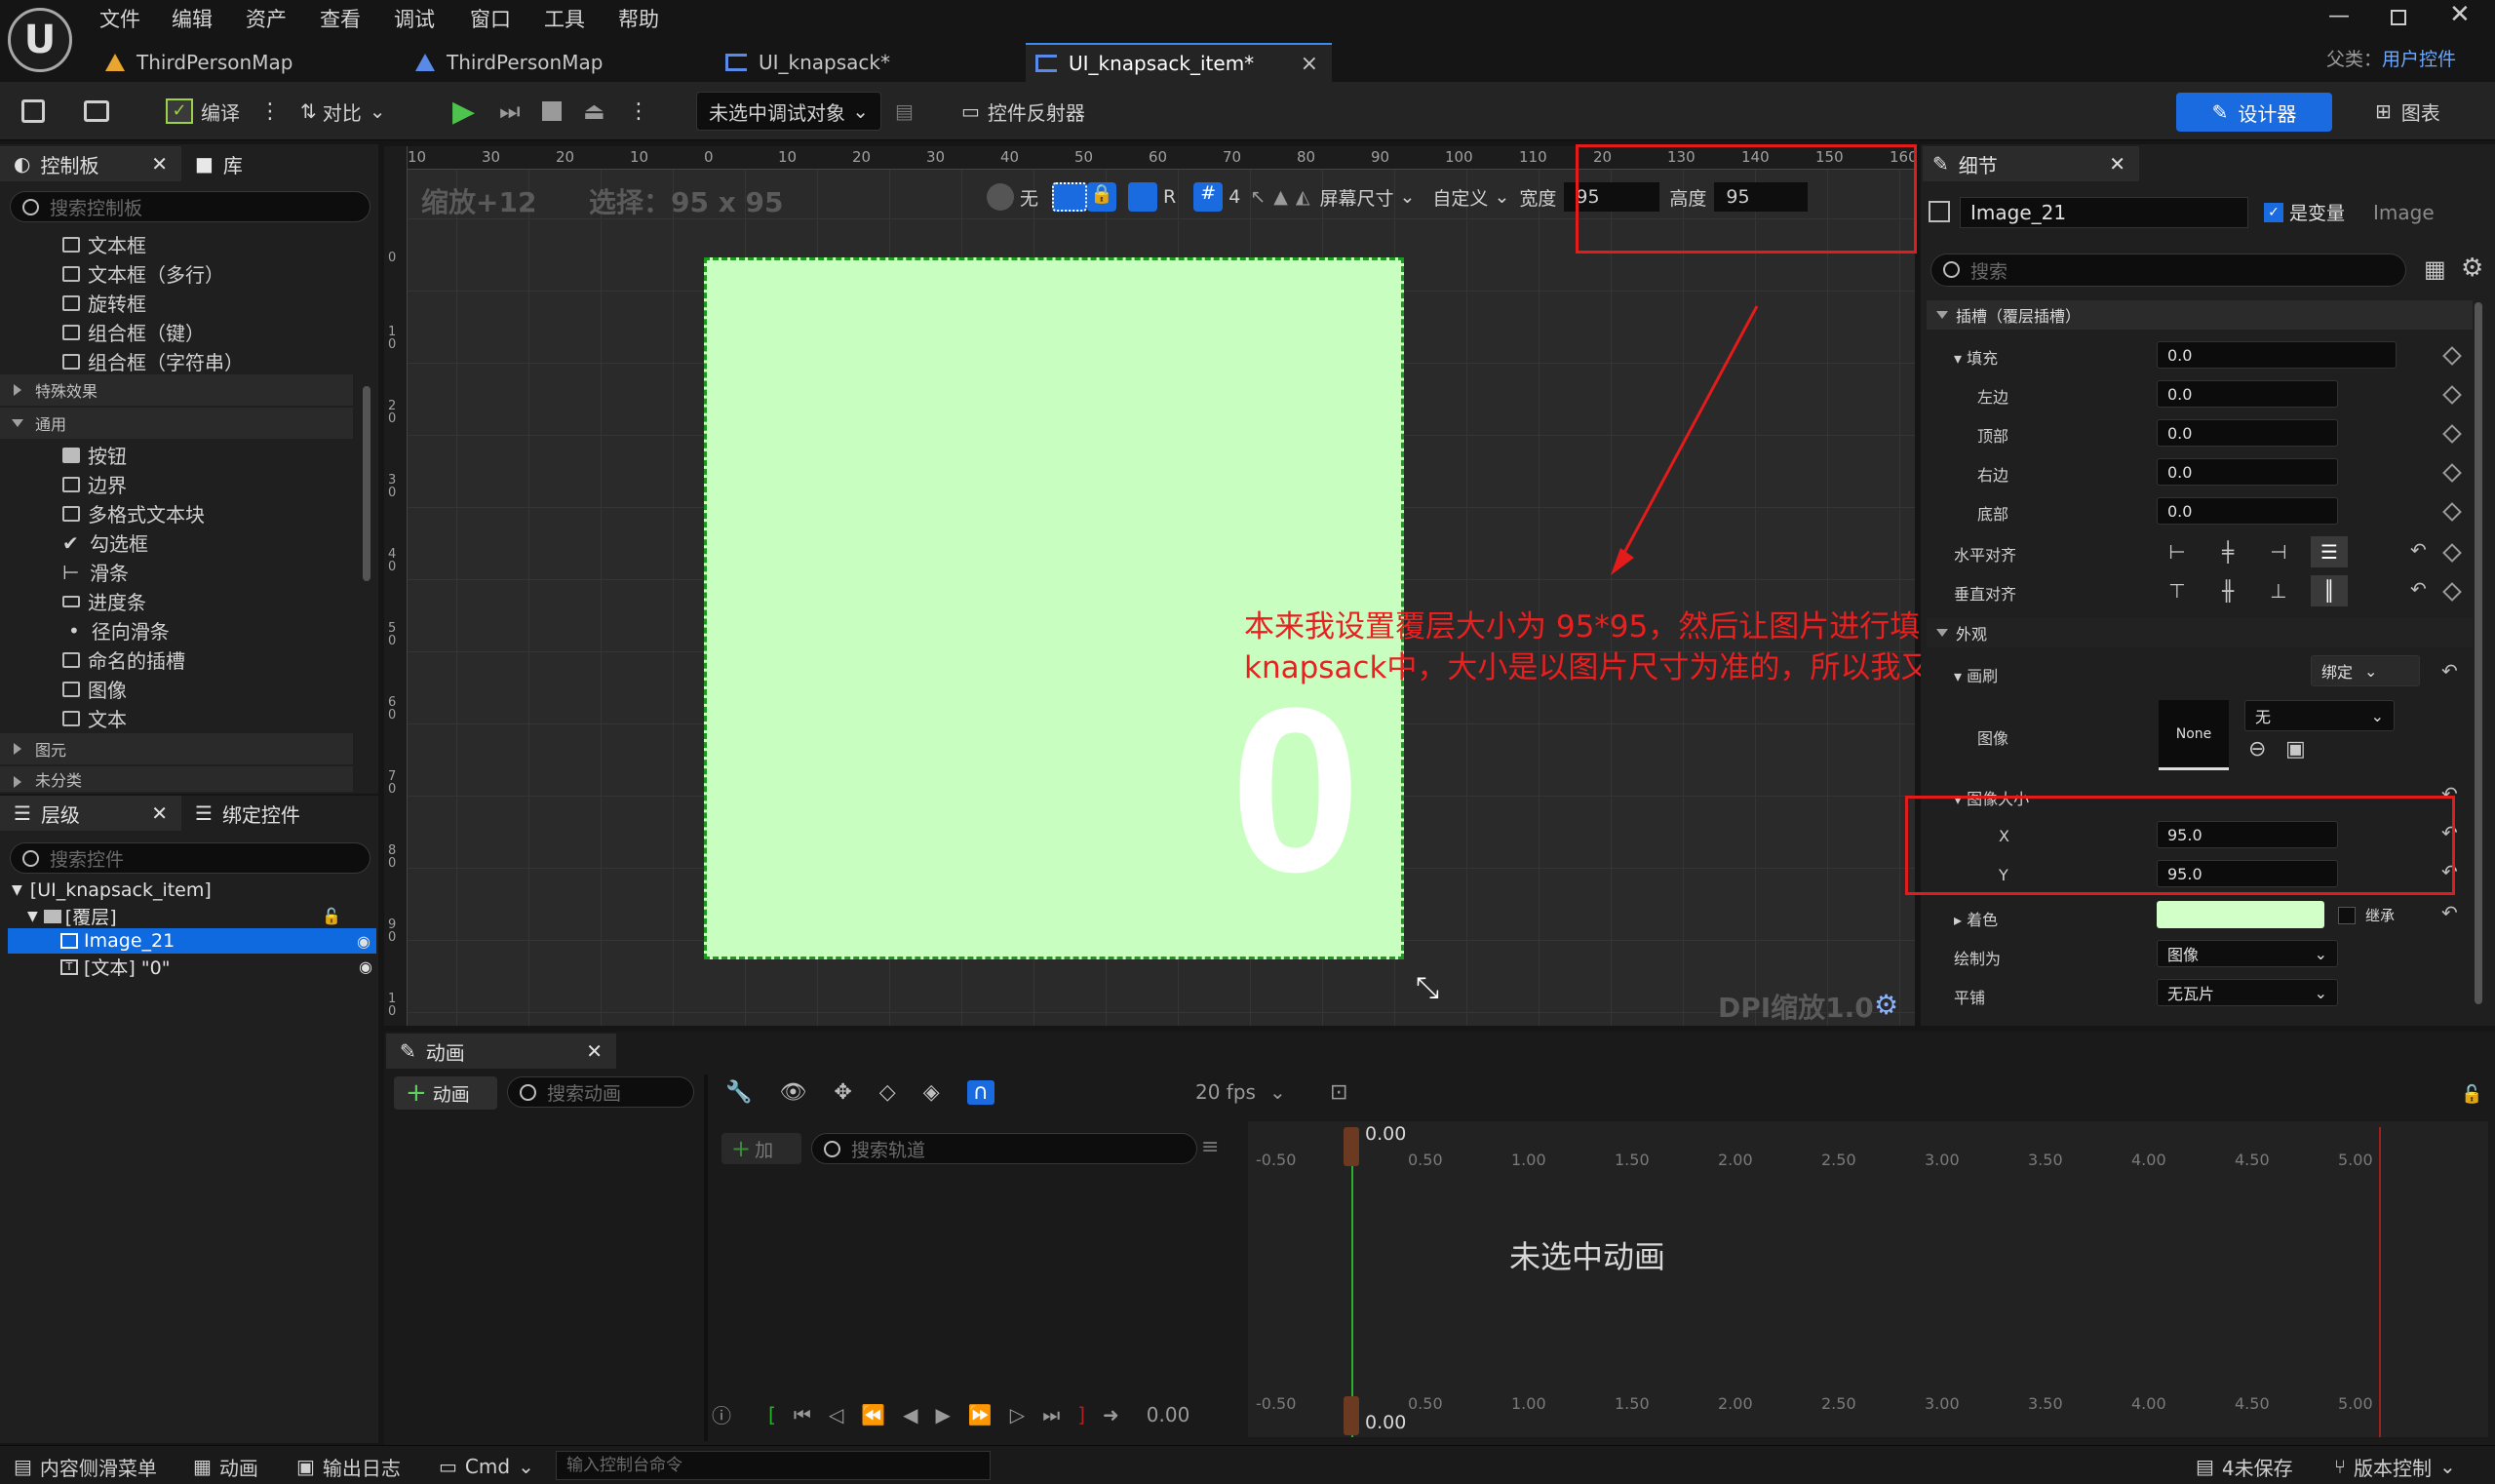 This screenshot has width=2495, height=1484. What do you see at coordinates (2031, 163) in the screenshot?
I see `tab-details: ✎ 细节 ✕` at bounding box center [2031, 163].